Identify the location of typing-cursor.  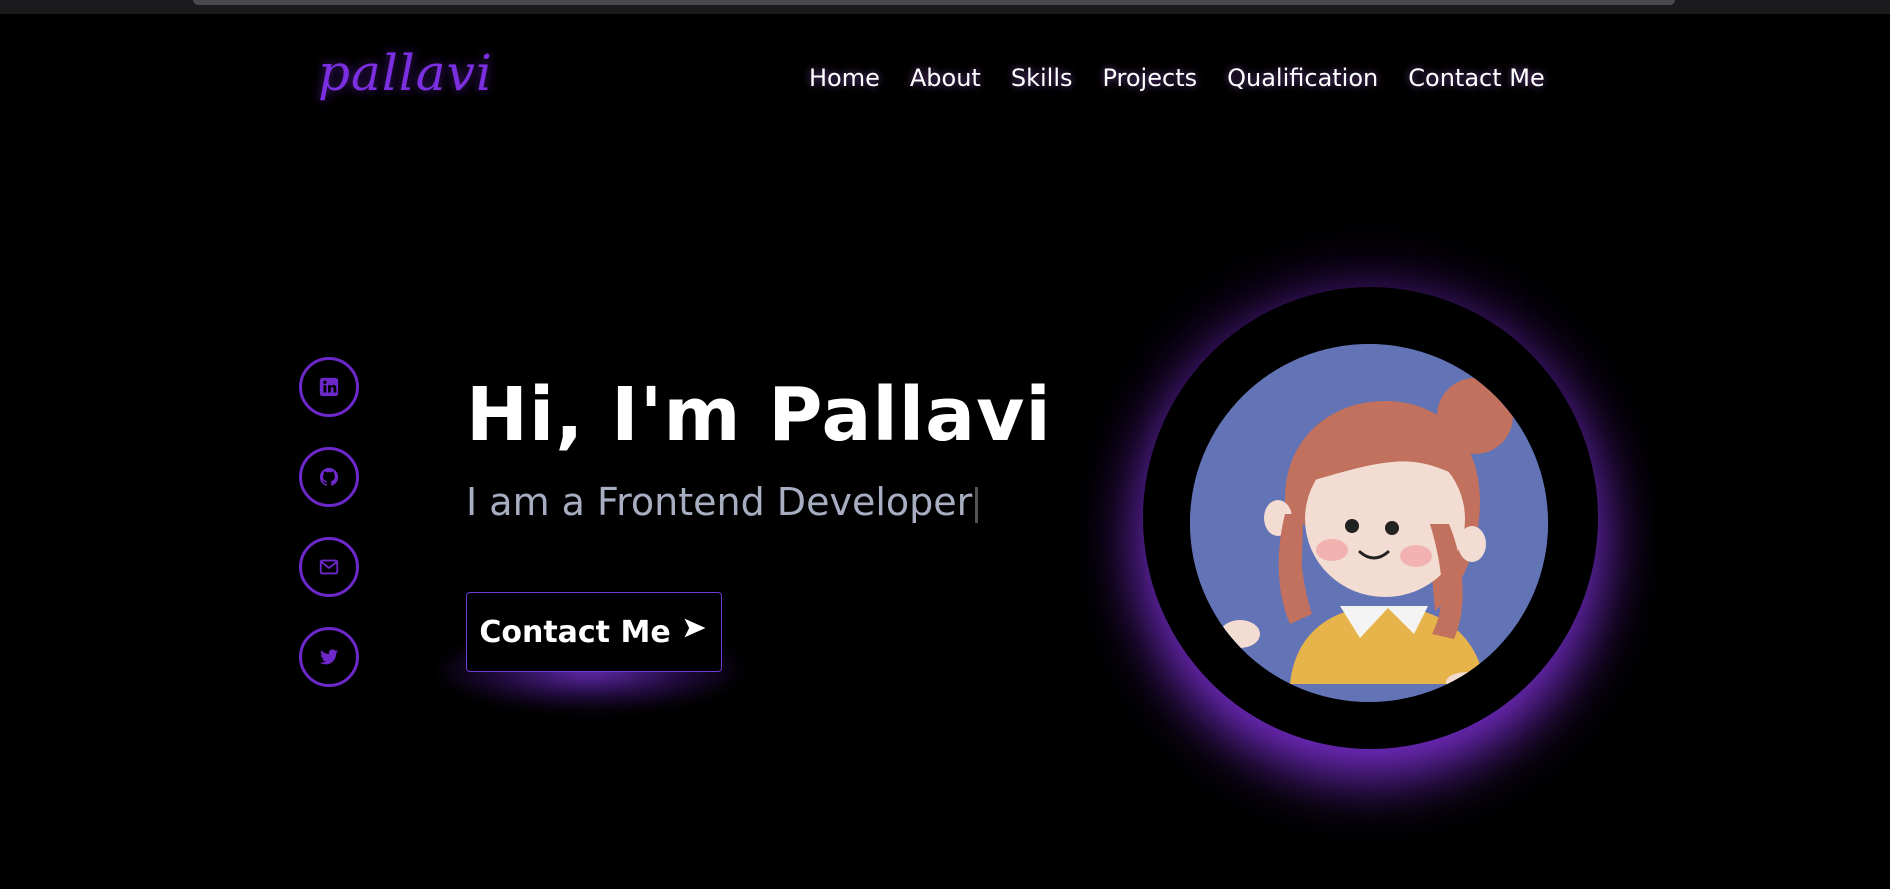
(977, 504).